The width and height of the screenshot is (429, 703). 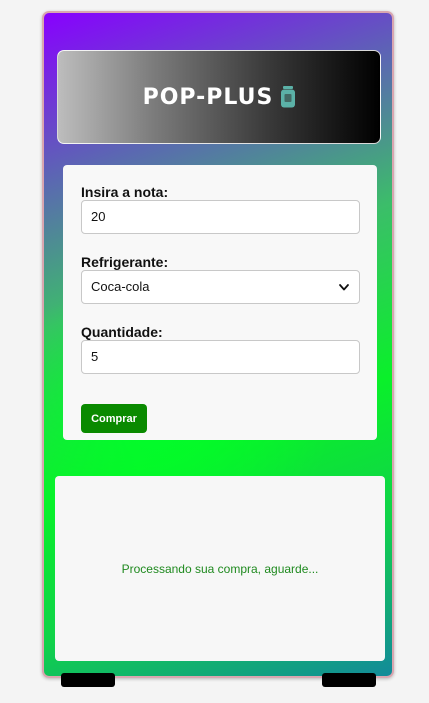 I want to click on chevron-down-icon, so click(x=344, y=287).